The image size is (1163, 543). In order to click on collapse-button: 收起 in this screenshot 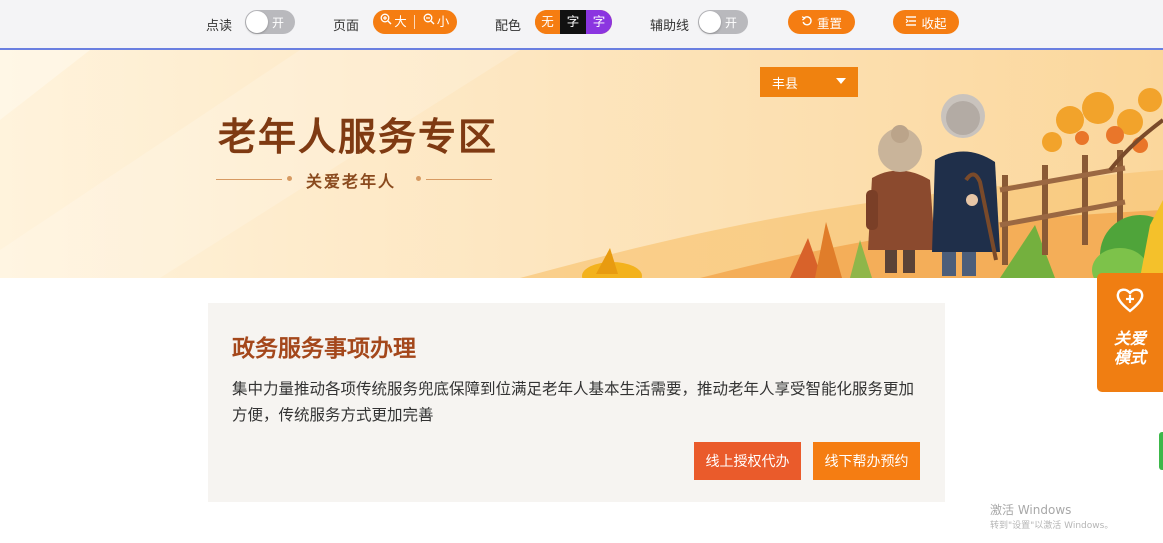, I will do `click(926, 22)`.